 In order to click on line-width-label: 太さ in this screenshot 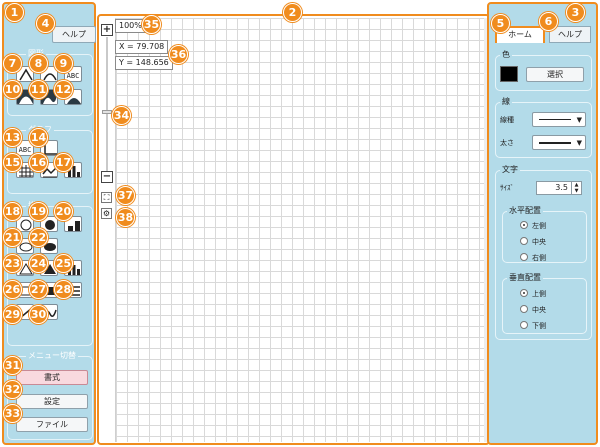, I will do `click(507, 143)`.